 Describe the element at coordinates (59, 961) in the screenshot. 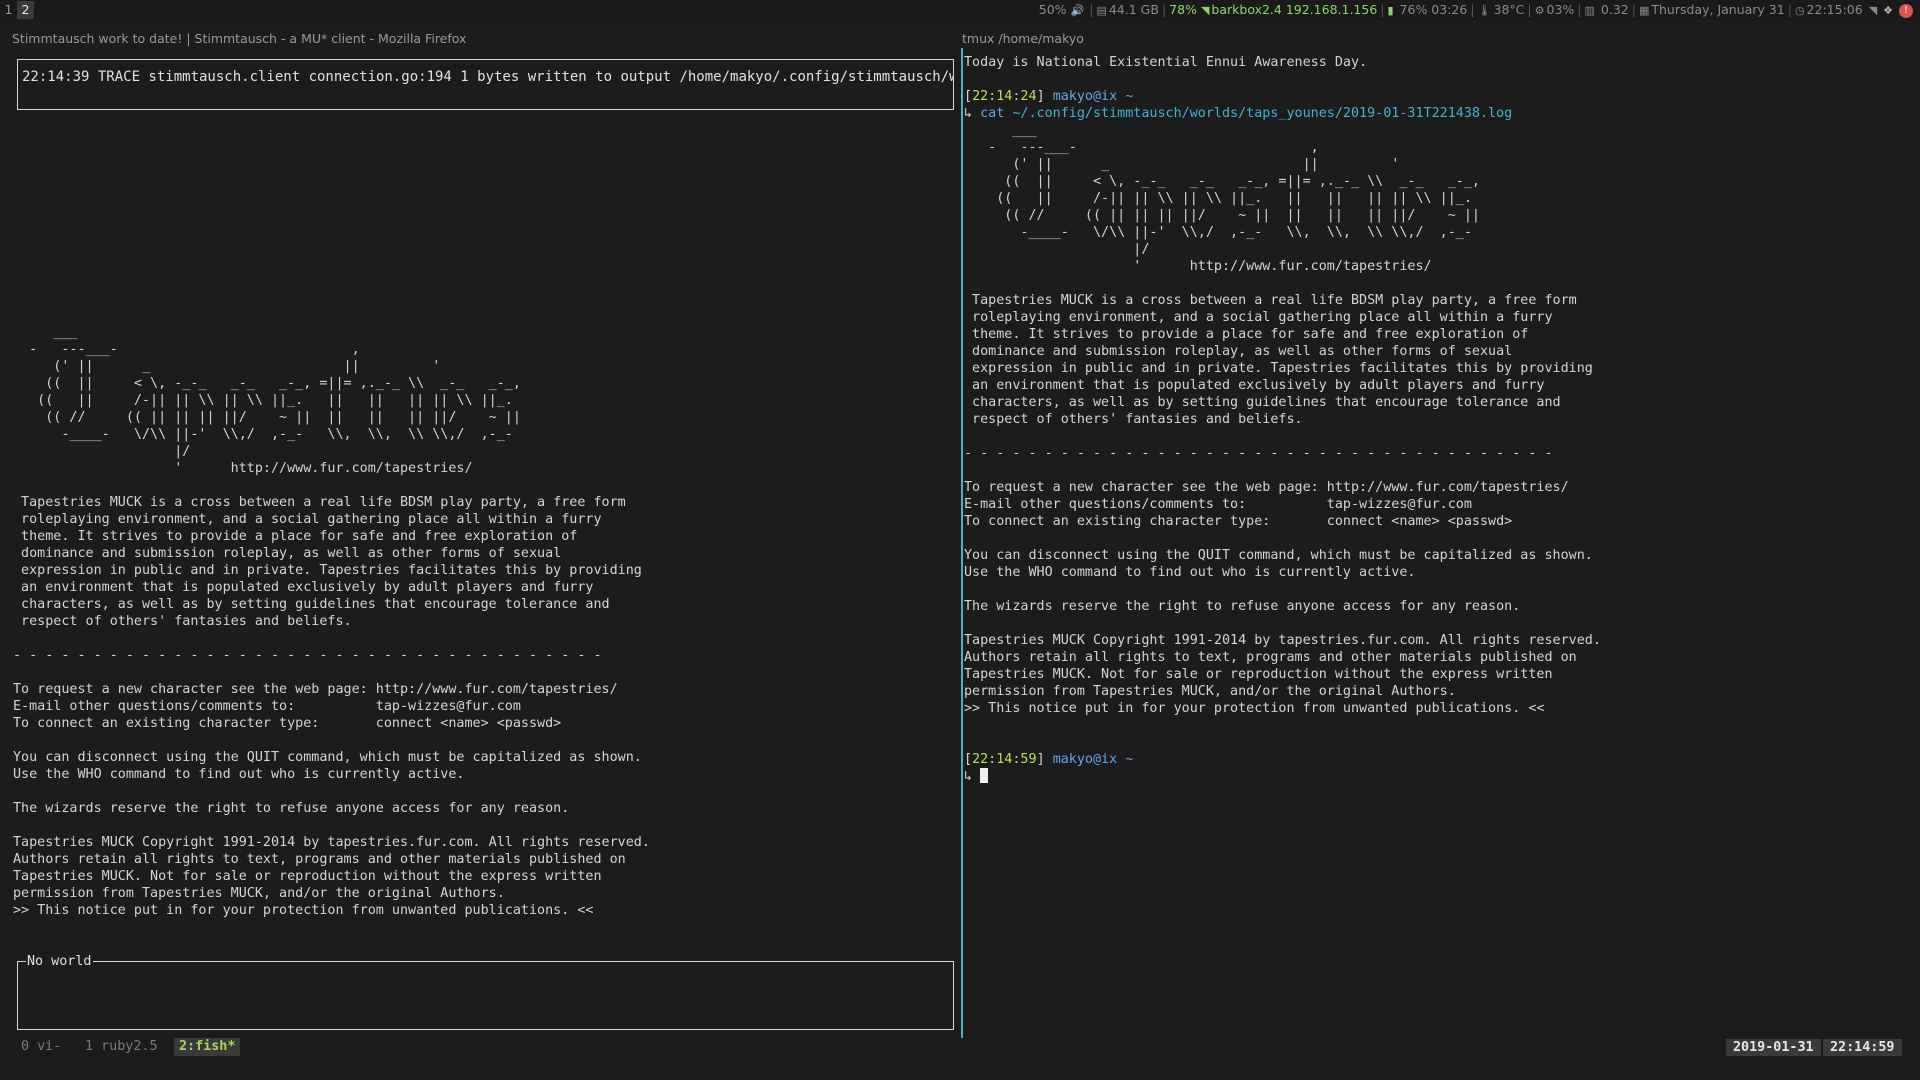

I see `input-box-label: No world` at that location.